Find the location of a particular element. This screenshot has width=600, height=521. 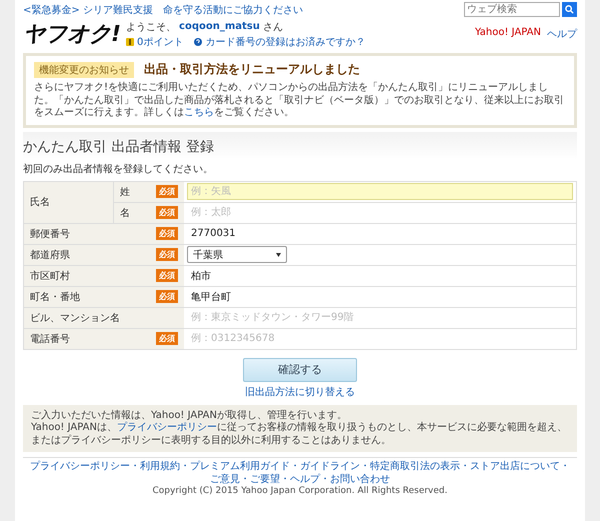

notice-tag: 機能変更のお知らせ is located at coordinates (84, 70).